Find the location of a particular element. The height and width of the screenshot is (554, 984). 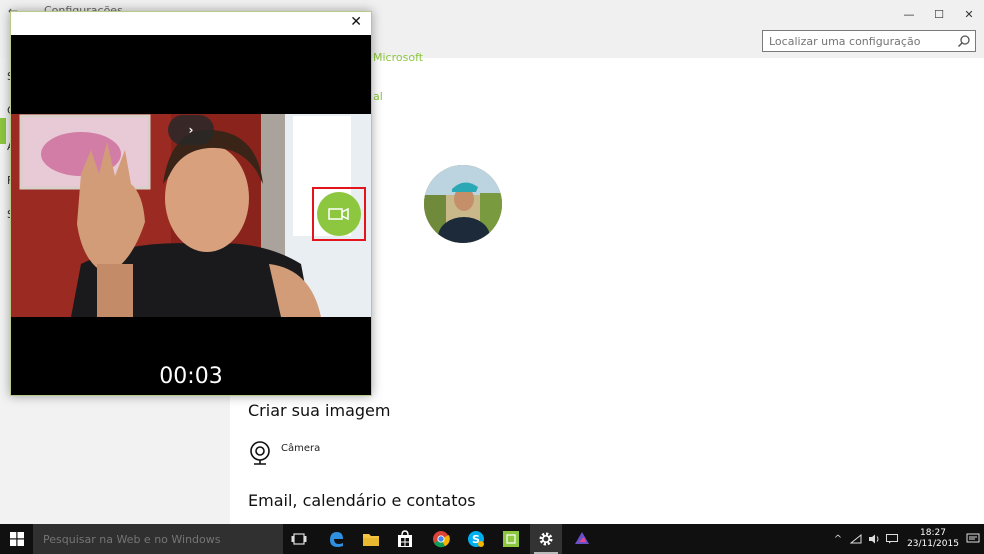

clock-time: 18:27 is located at coordinates (933, 533).